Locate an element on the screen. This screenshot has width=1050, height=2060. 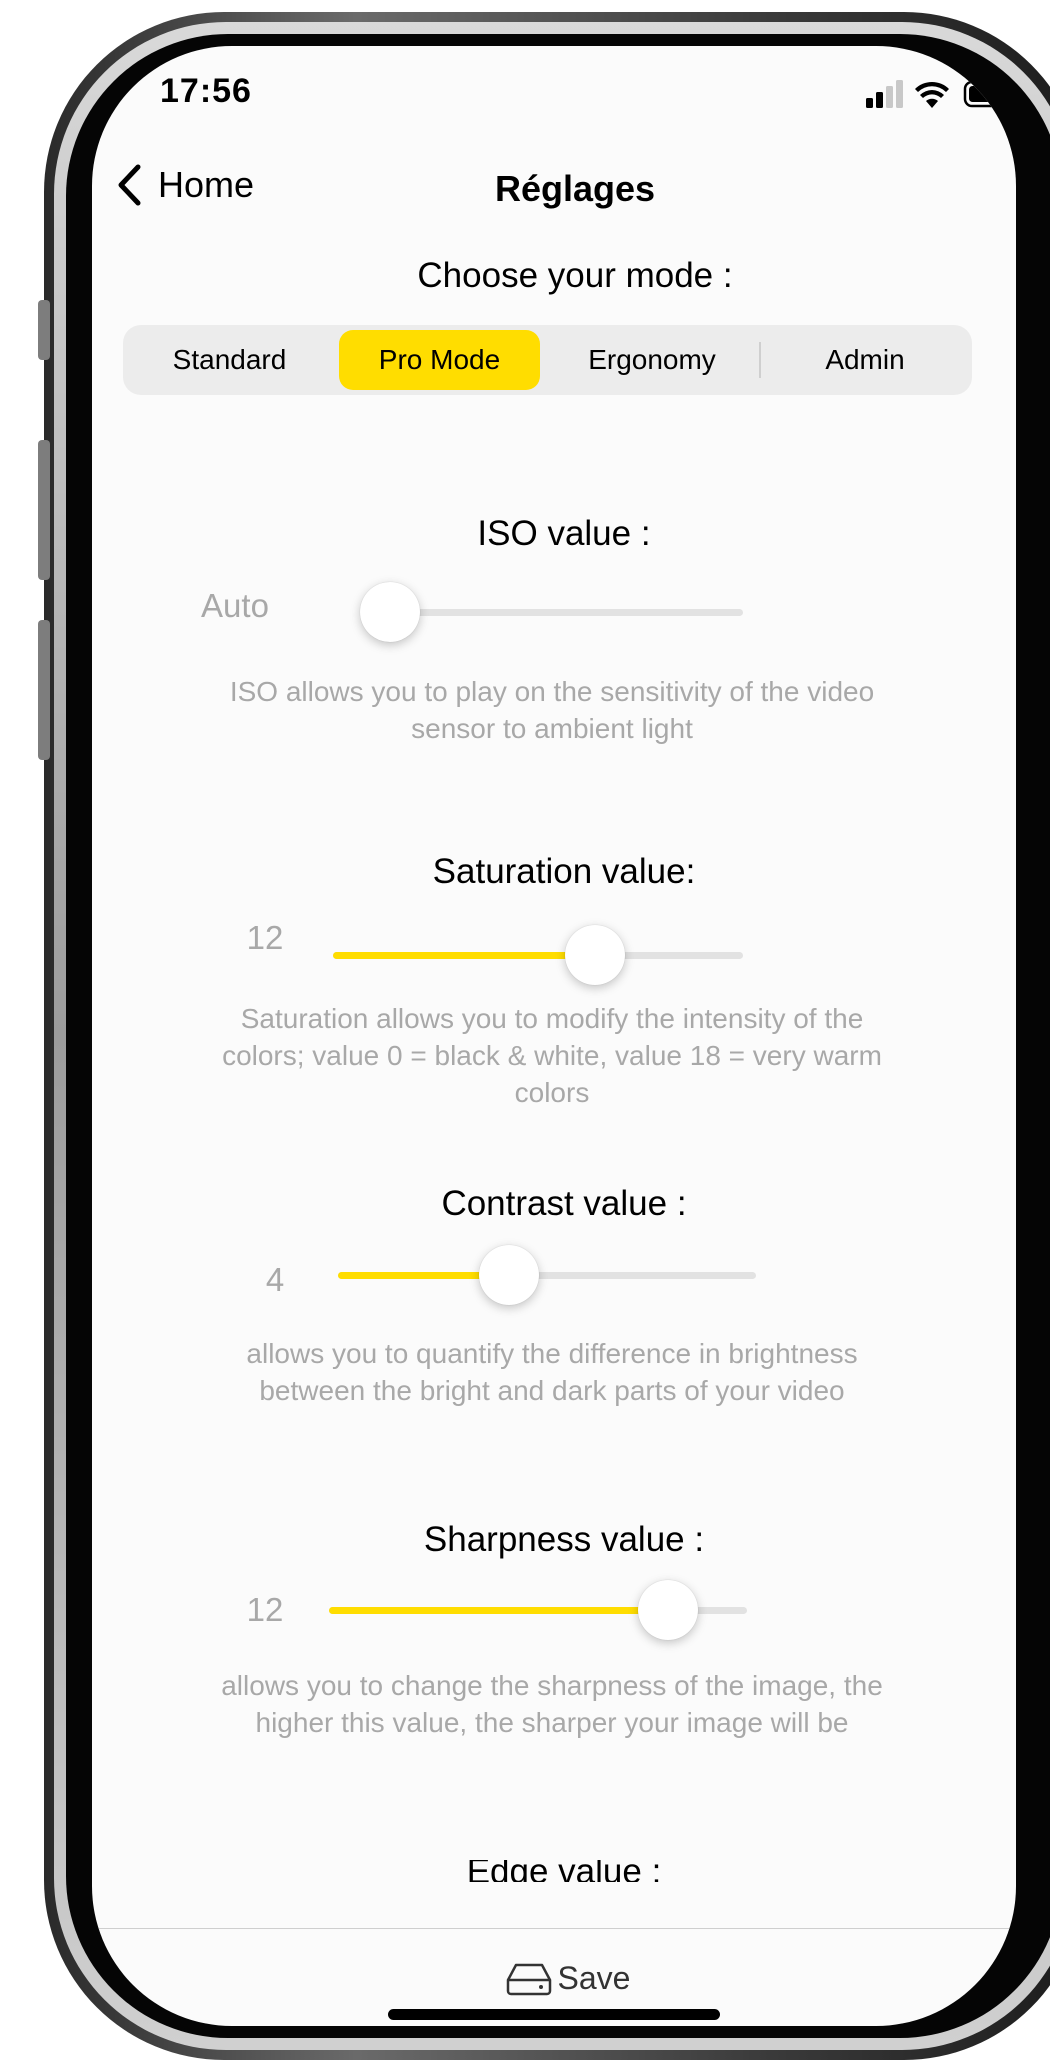
iso-slider-thumb is located at coordinates (390, 612).